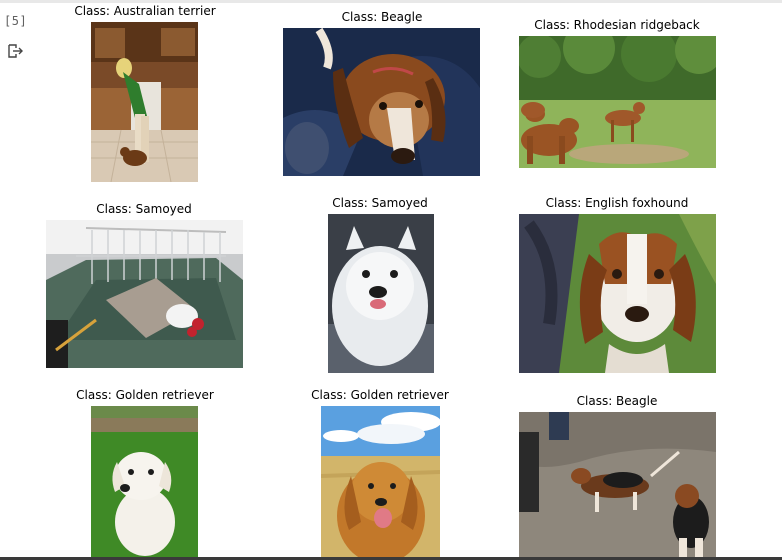 This screenshot has width=782, height=560. I want to click on image-tile: Class: English foxhound, so click(617, 284).